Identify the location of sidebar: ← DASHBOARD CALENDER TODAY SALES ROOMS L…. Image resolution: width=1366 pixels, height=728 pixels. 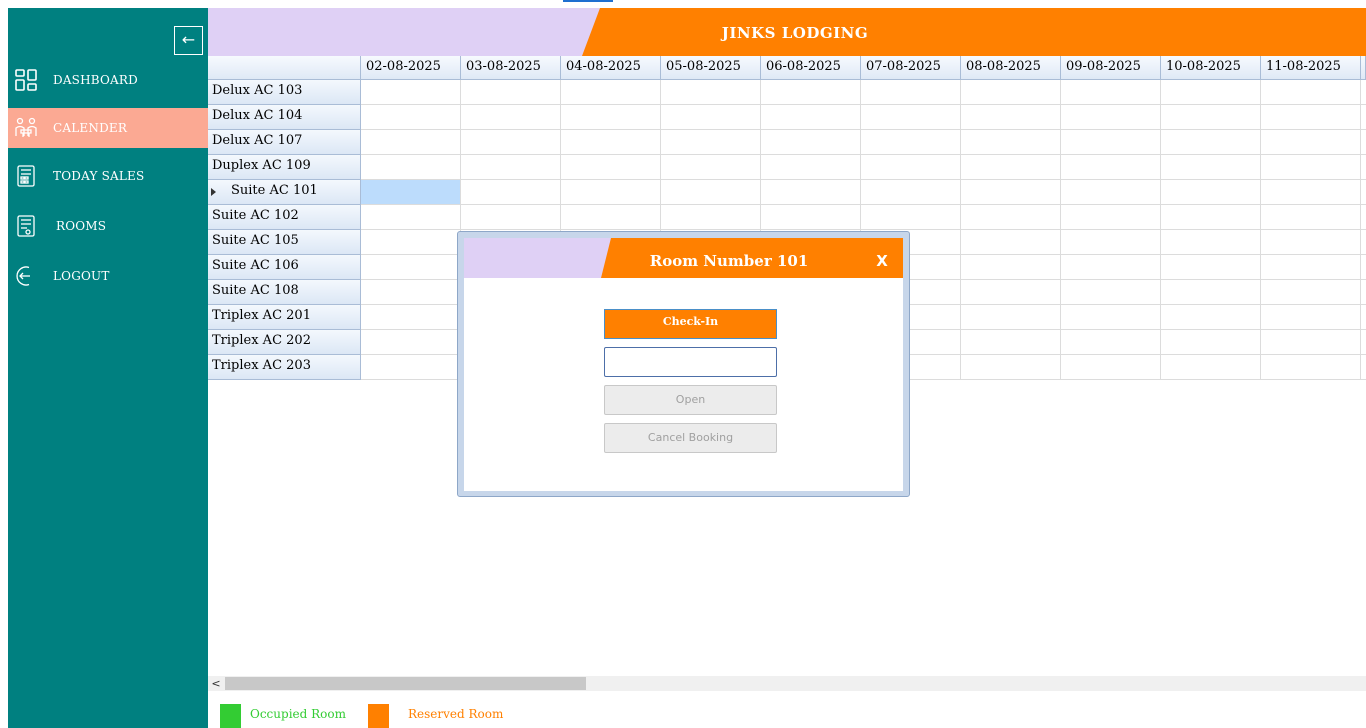
(108, 368).